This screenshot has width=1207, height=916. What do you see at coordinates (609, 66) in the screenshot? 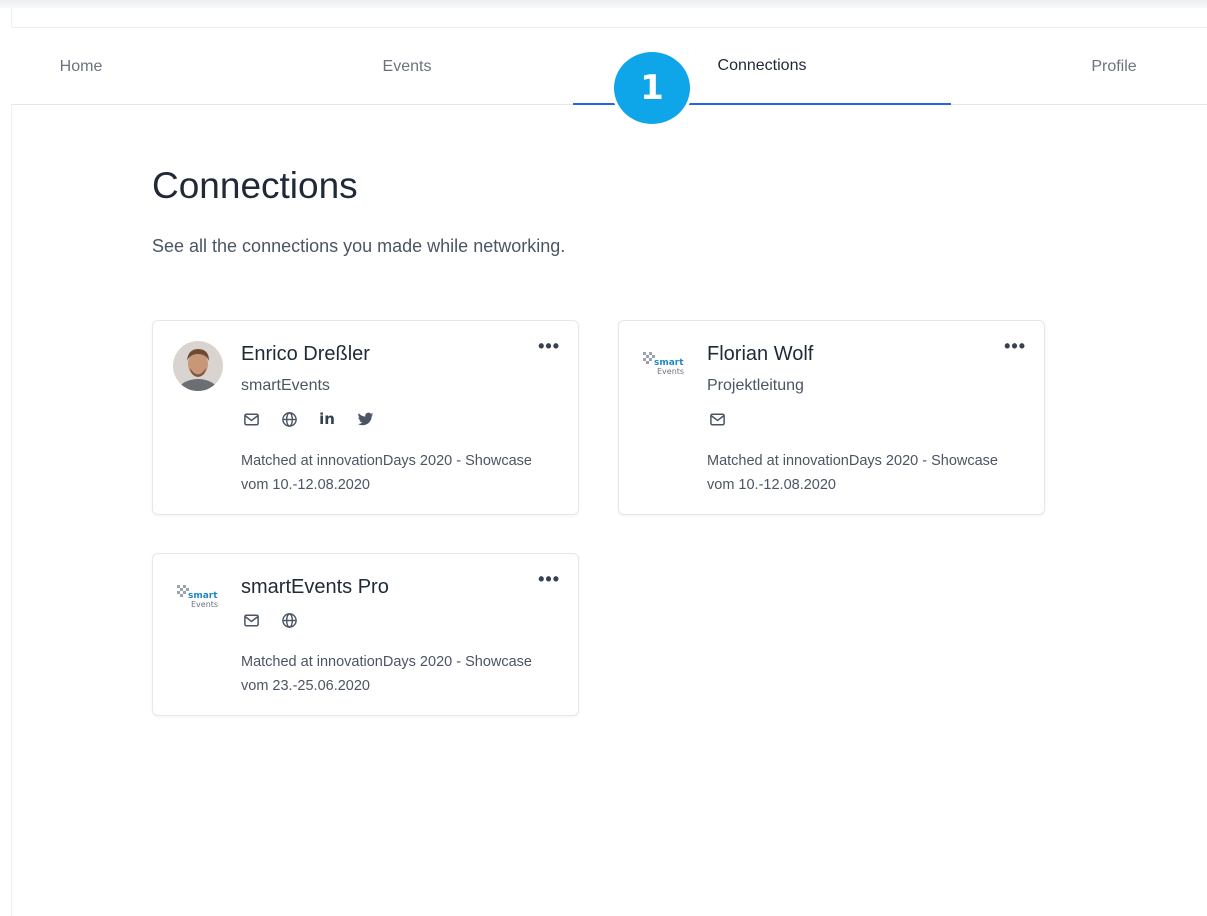
I see `top-nav: Home Events Connections Profile` at bounding box center [609, 66].